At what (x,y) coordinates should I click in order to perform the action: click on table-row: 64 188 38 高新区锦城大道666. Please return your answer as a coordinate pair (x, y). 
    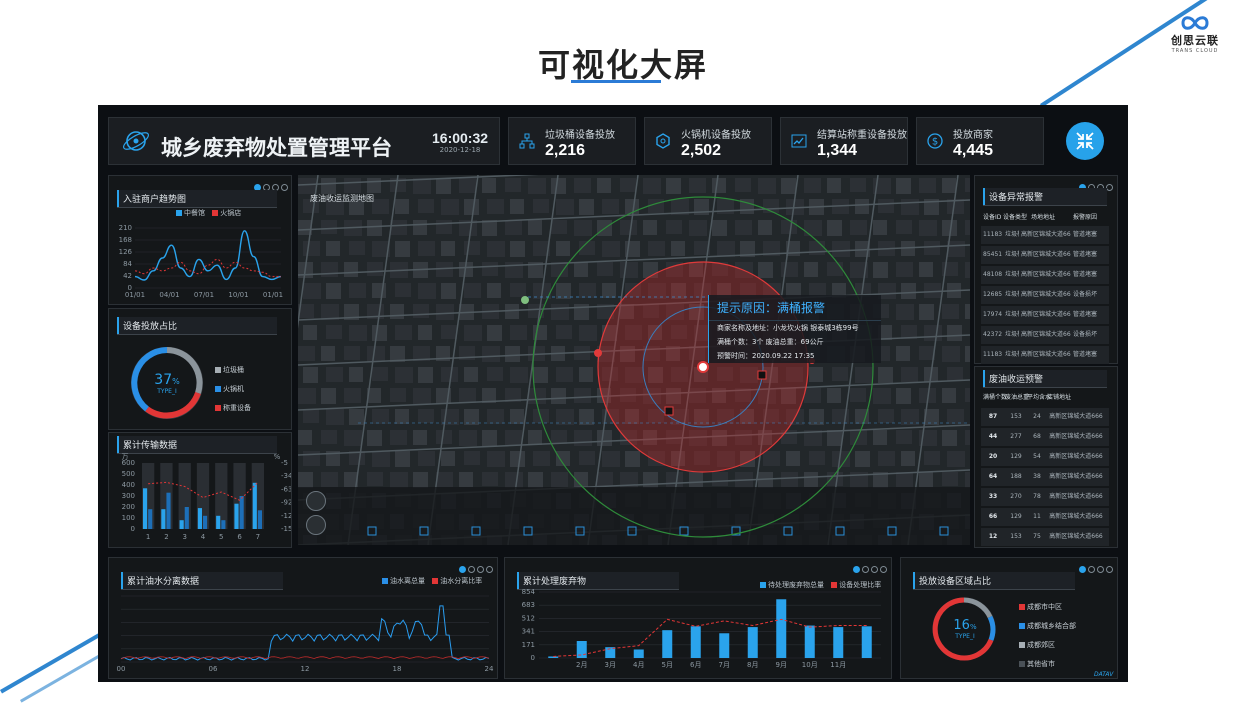
    Looking at the image, I should click on (1045, 477).